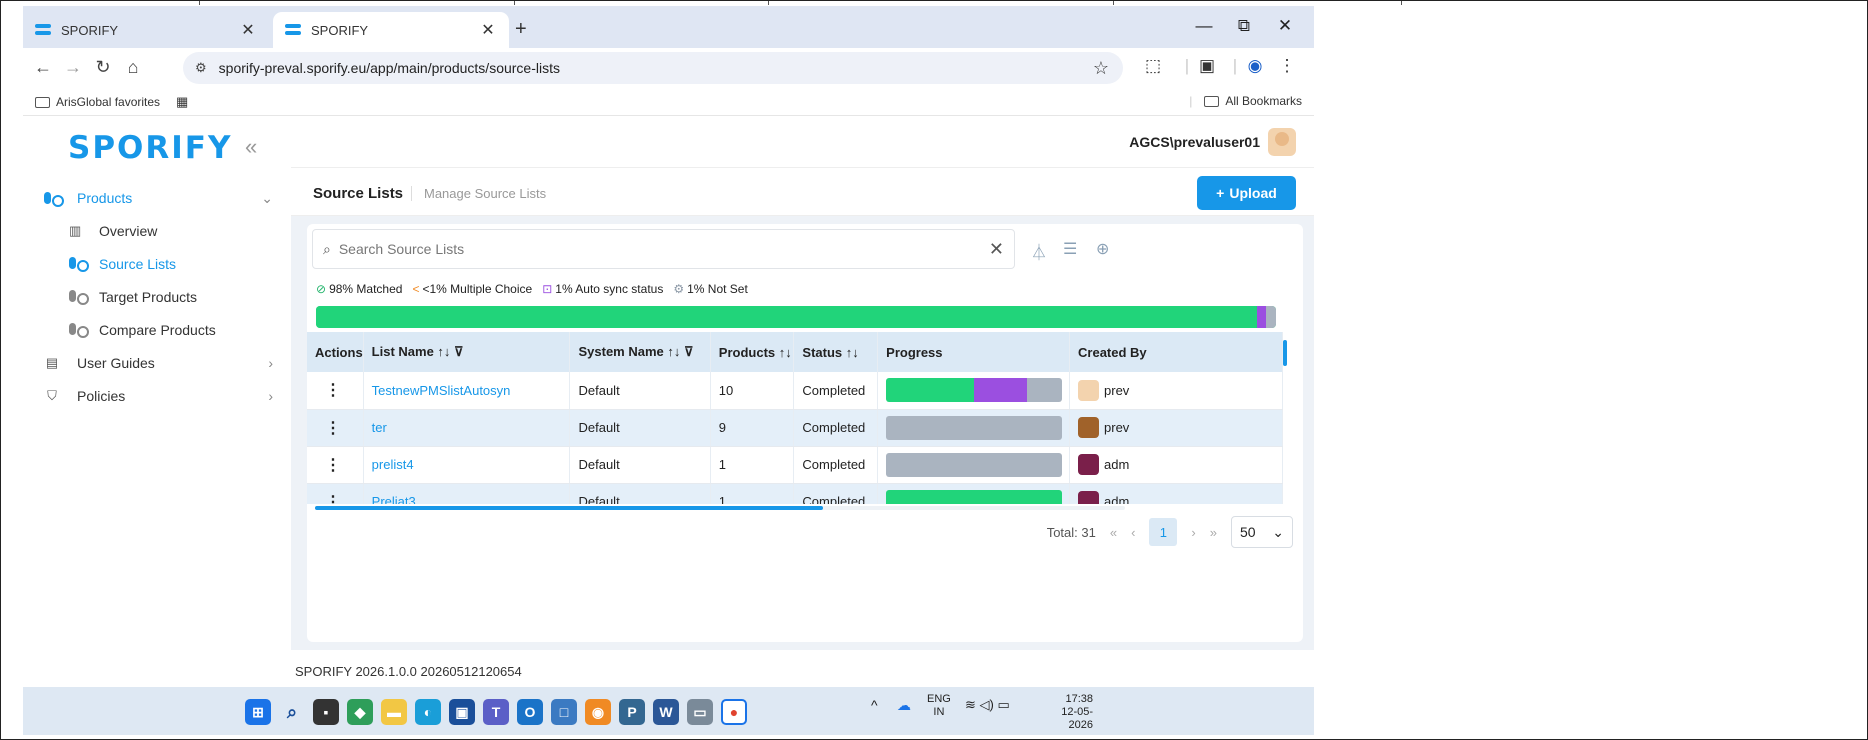 Image resolution: width=1868 pixels, height=740 pixels. I want to click on zoom-icon: ⊕, so click(1102, 249).